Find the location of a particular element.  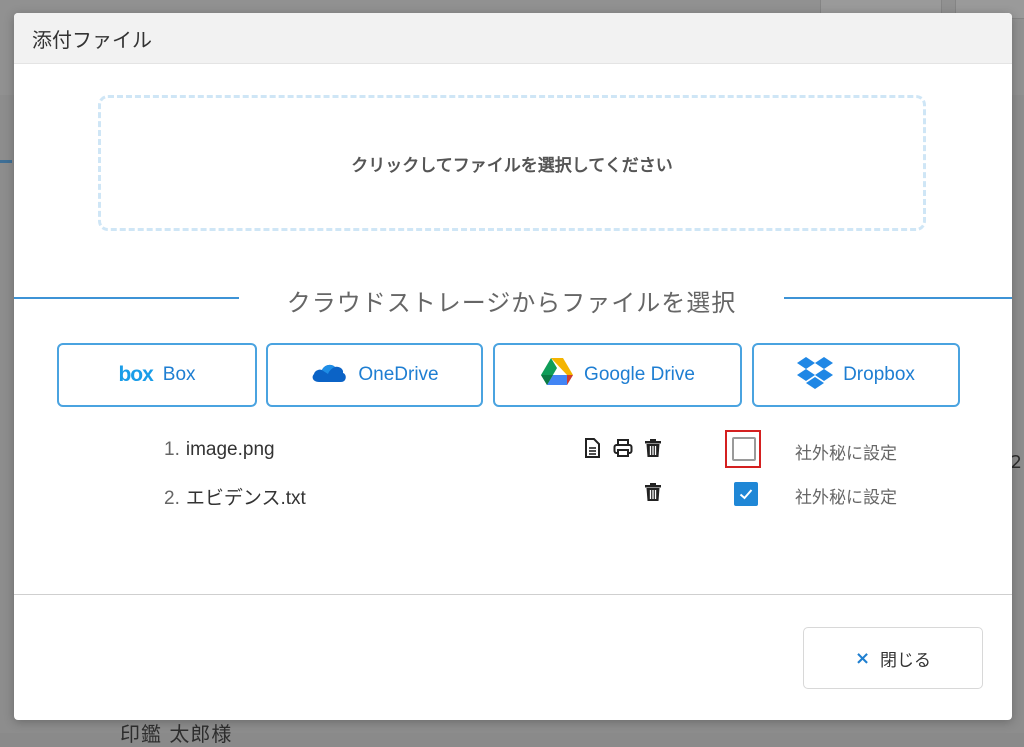

close-icon: × is located at coordinates (862, 658).